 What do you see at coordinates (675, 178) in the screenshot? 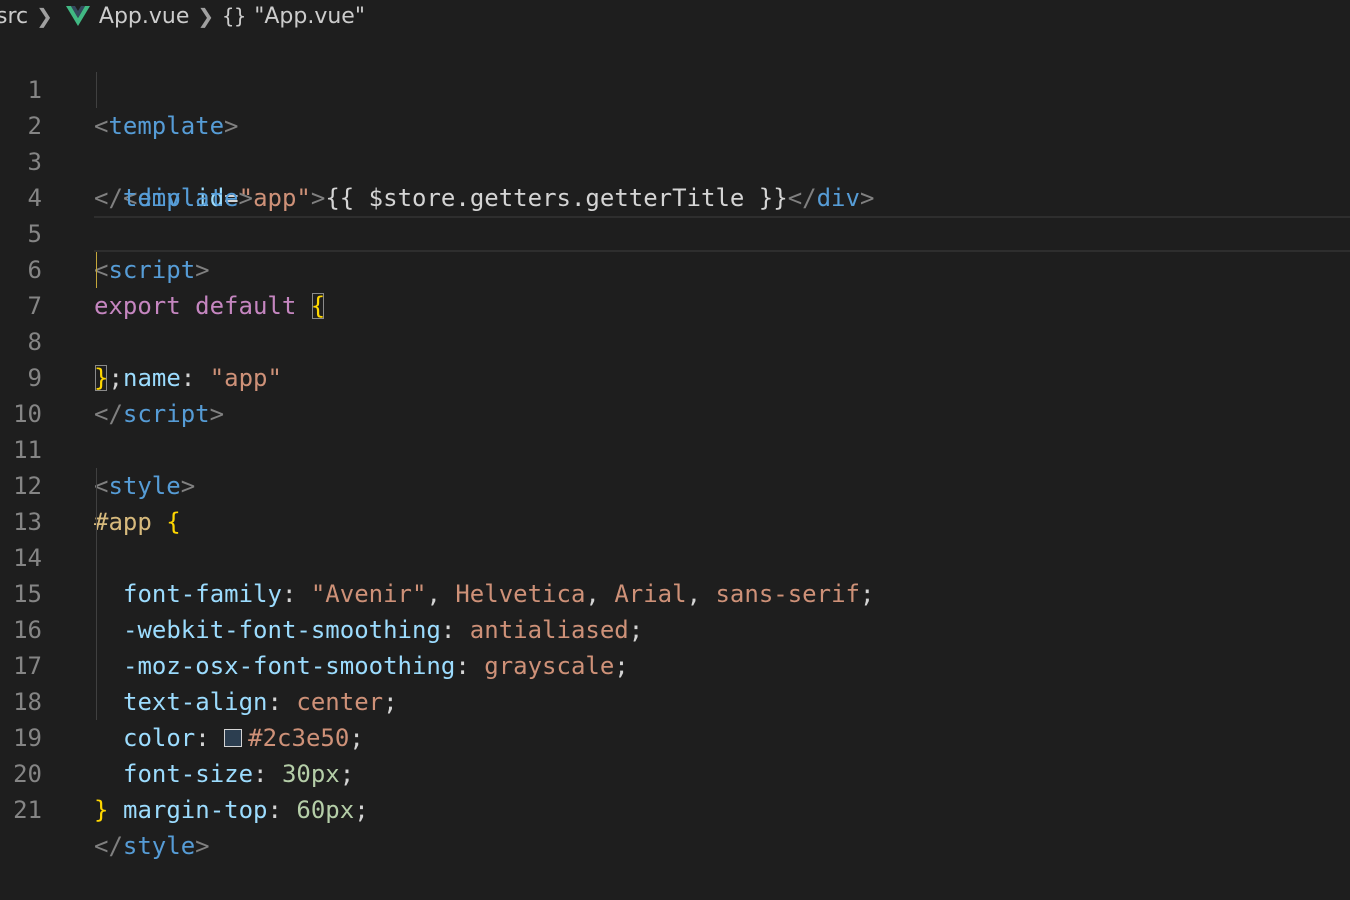
I see `code-line: 4` at bounding box center [675, 178].